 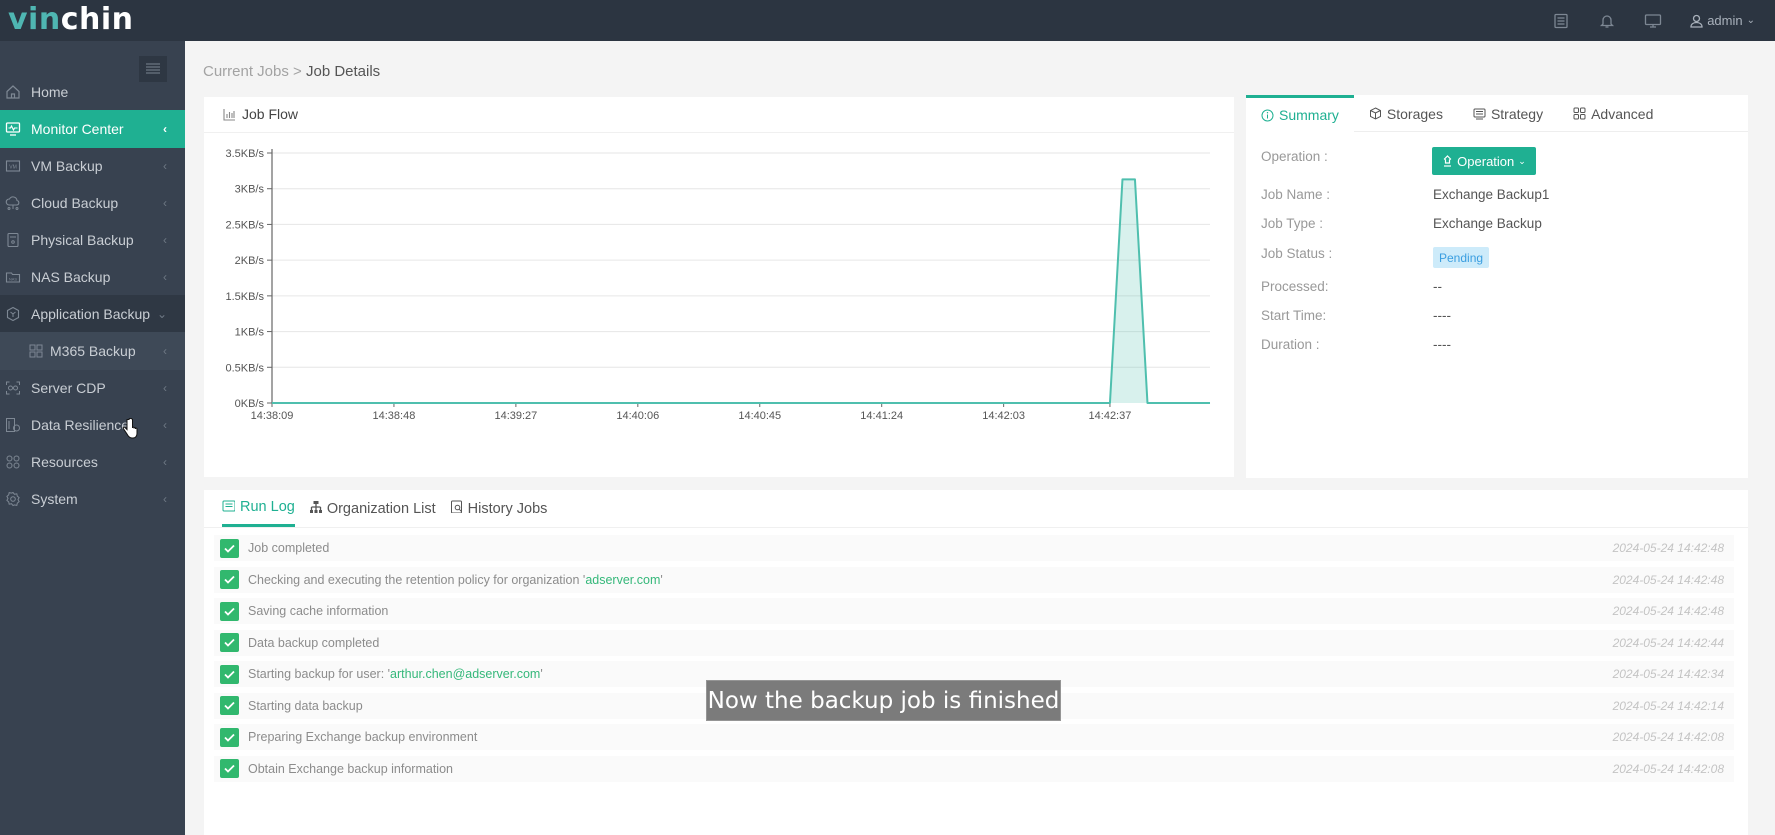 I want to click on sidebar-item-monitor-center: Monitor Center ‹, so click(x=92, y=129).